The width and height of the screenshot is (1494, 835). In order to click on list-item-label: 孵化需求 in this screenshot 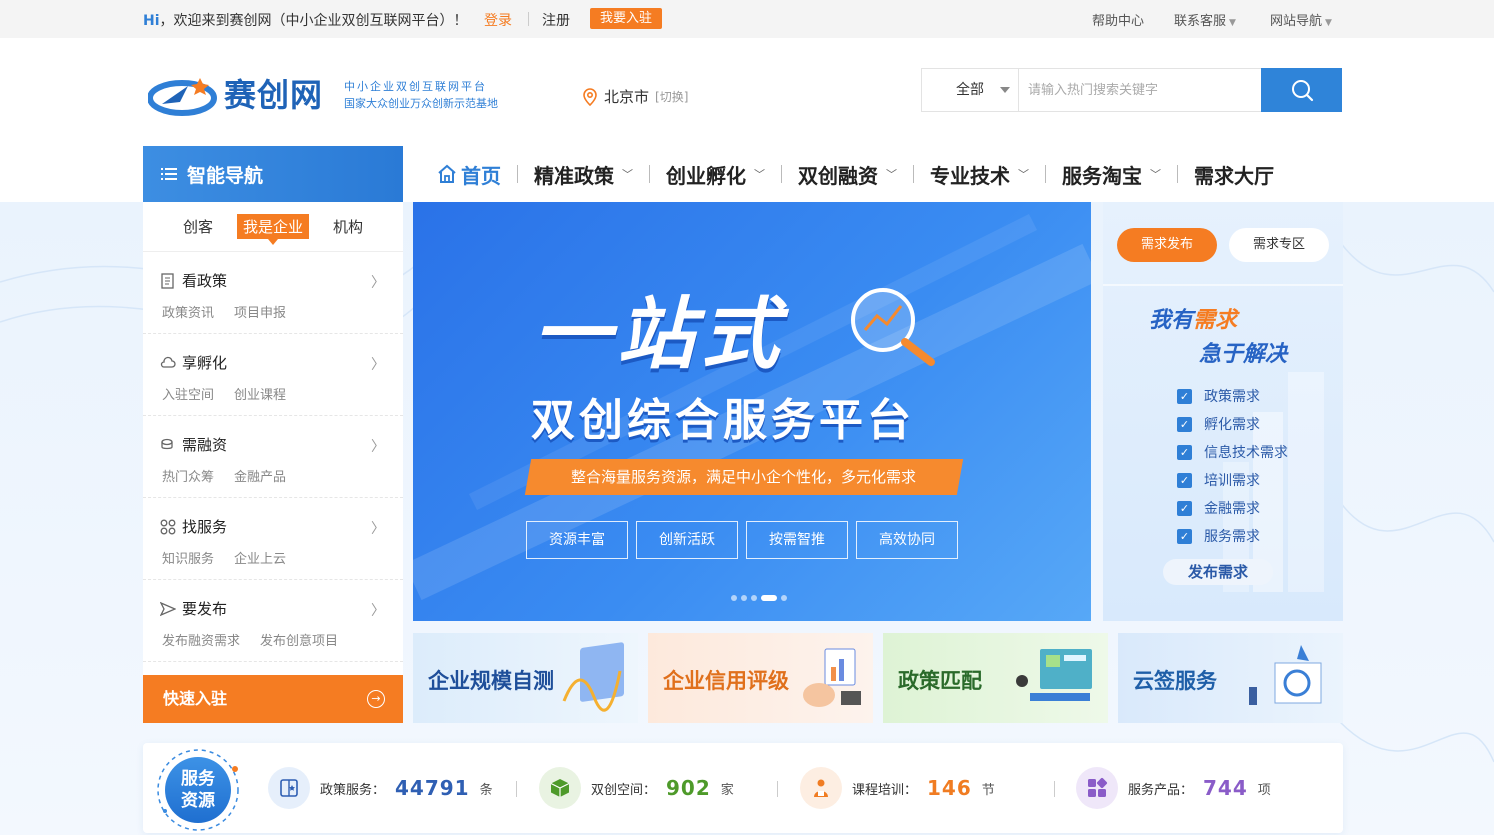, I will do `click(1232, 425)`.